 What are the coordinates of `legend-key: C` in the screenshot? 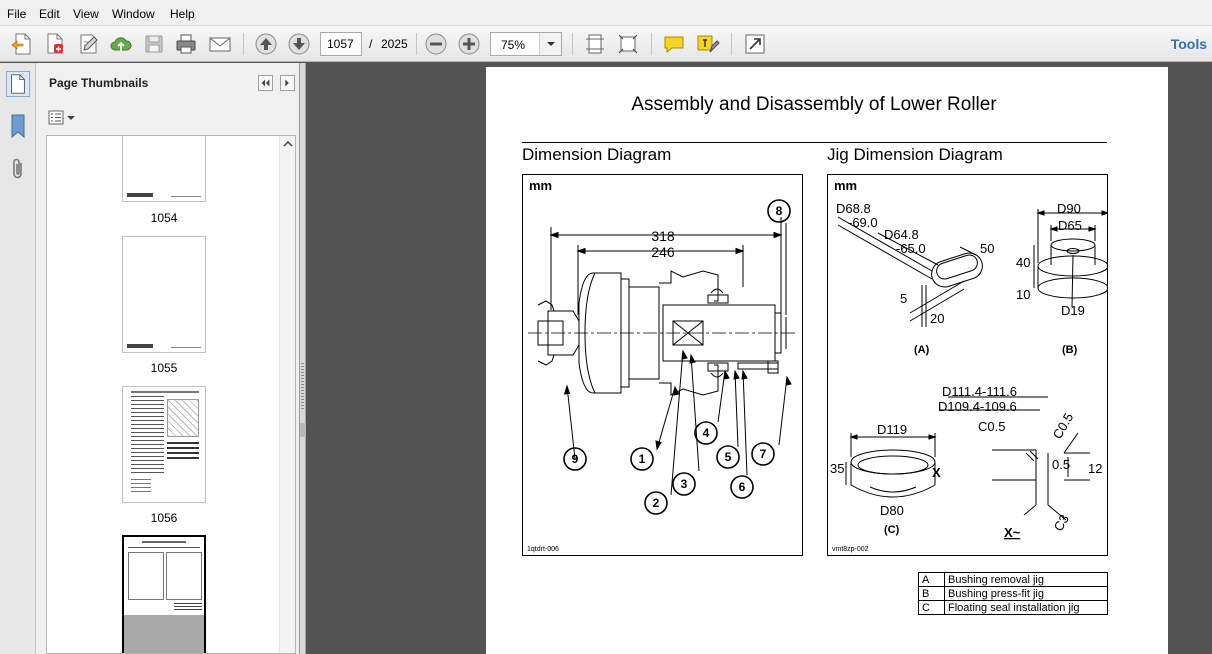 It's located at (931, 607).